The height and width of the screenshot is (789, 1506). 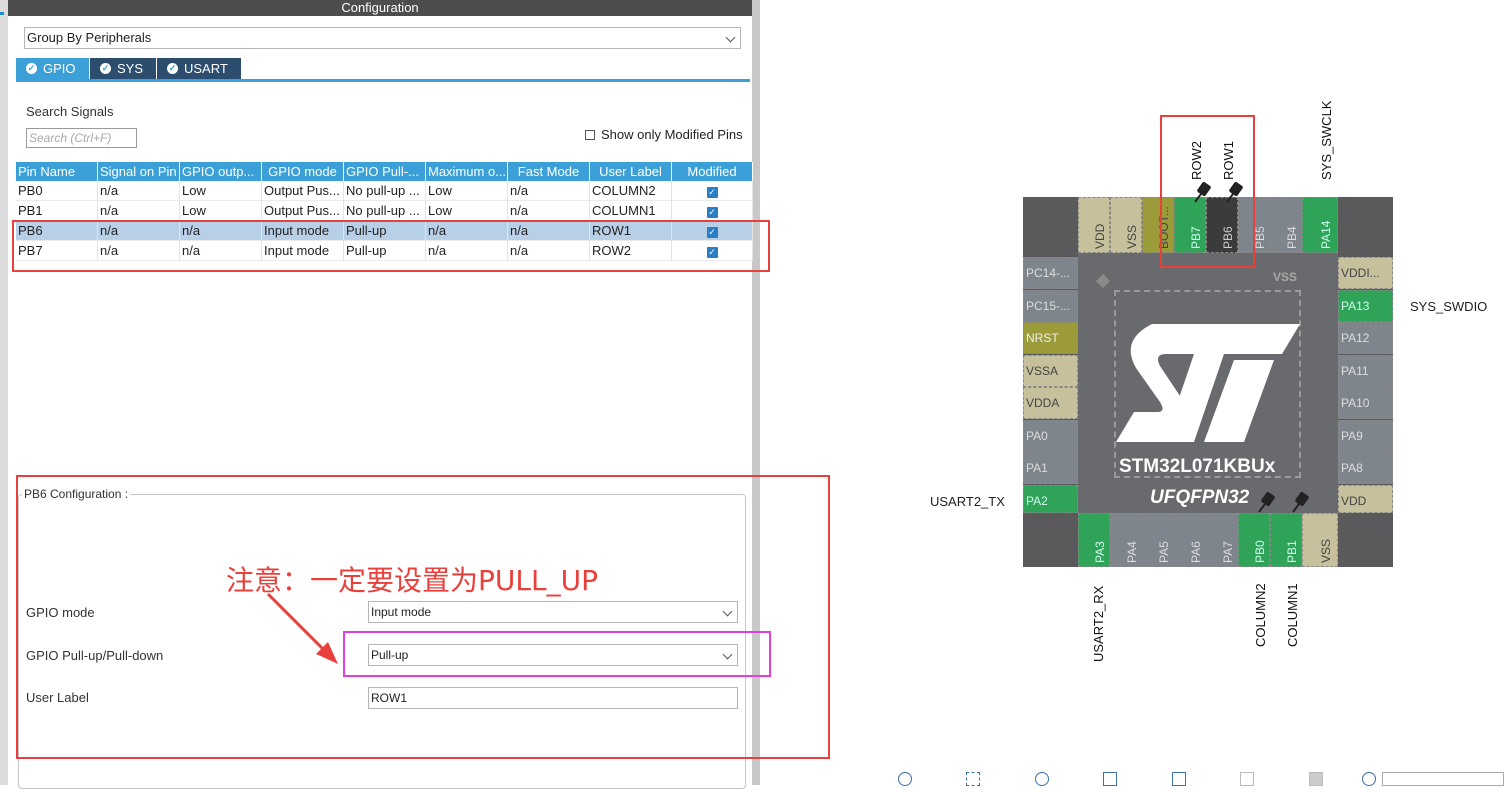 What do you see at coordinates (1352, 468) in the screenshot?
I see `pin-label: PA8` at bounding box center [1352, 468].